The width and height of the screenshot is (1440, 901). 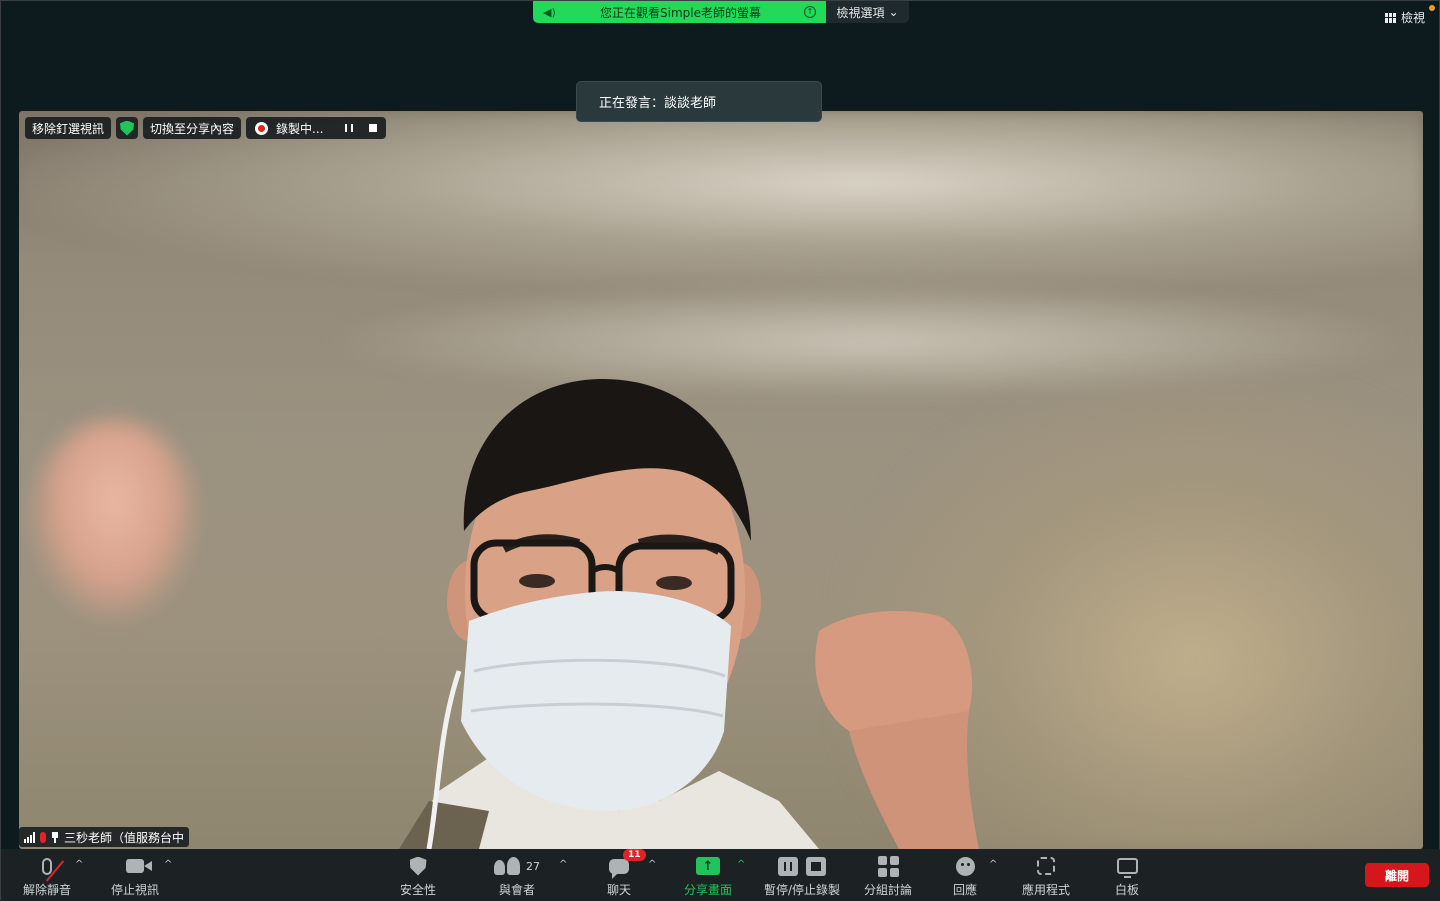 I want to click on chat-options-caret: ^, so click(x=652, y=864).